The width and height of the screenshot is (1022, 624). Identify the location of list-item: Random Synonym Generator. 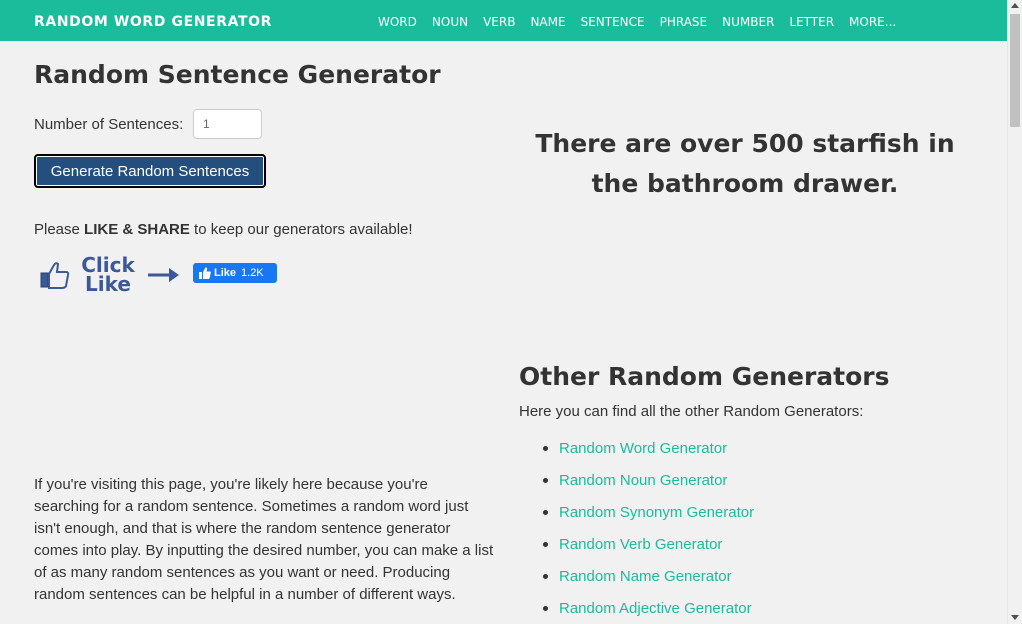
(648, 520).